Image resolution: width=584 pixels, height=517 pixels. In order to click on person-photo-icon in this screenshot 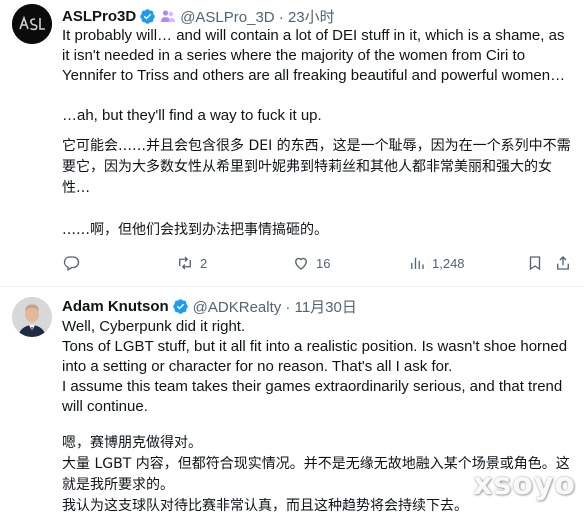, I will do `click(32, 317)`.